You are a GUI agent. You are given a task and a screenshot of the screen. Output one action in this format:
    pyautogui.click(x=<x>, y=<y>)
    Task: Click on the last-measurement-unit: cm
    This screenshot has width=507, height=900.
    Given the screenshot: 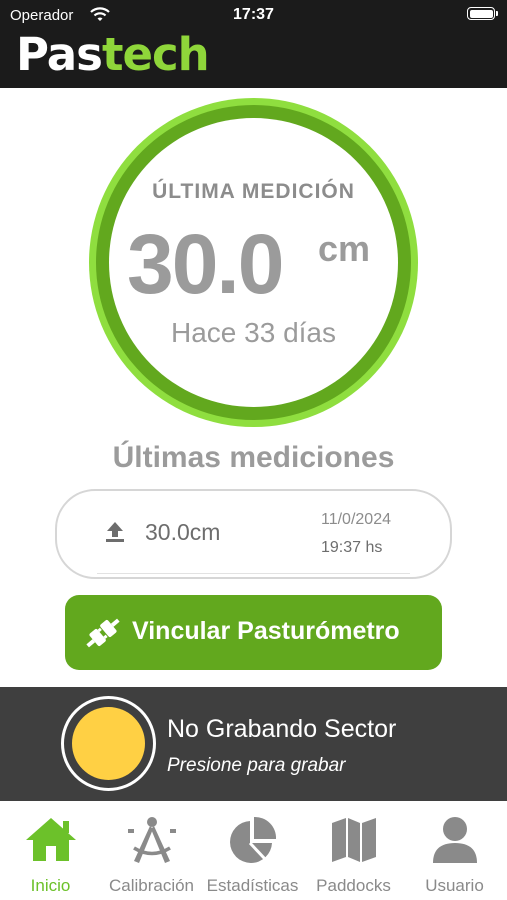 What is the action you would take?
    pyautogui.click(x=344, y=248)
    